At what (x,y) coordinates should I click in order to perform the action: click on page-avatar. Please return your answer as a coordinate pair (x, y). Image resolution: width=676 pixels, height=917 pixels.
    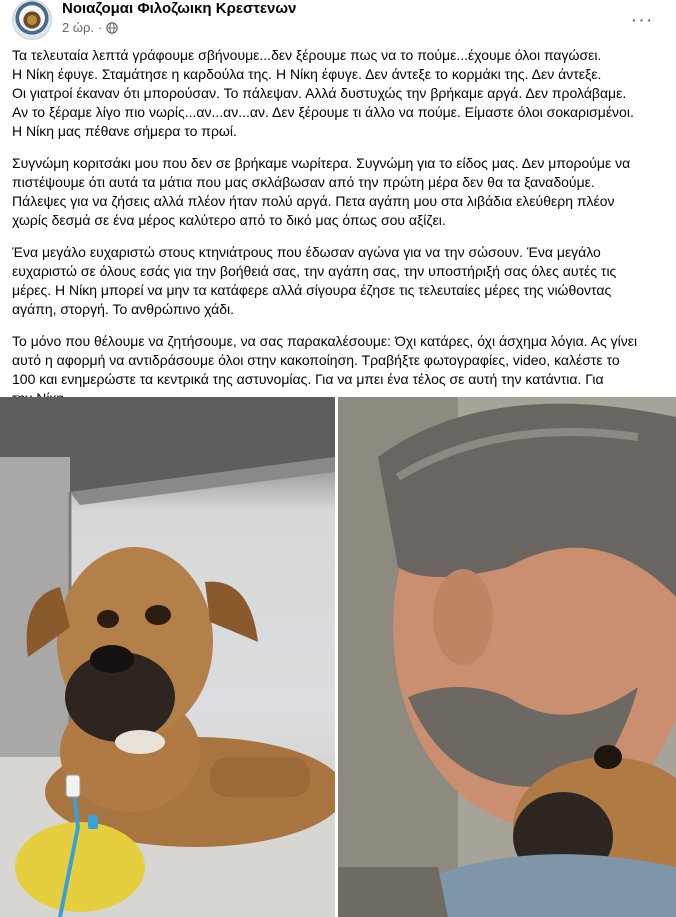
    Looking at the image, I should click on (32, 20).